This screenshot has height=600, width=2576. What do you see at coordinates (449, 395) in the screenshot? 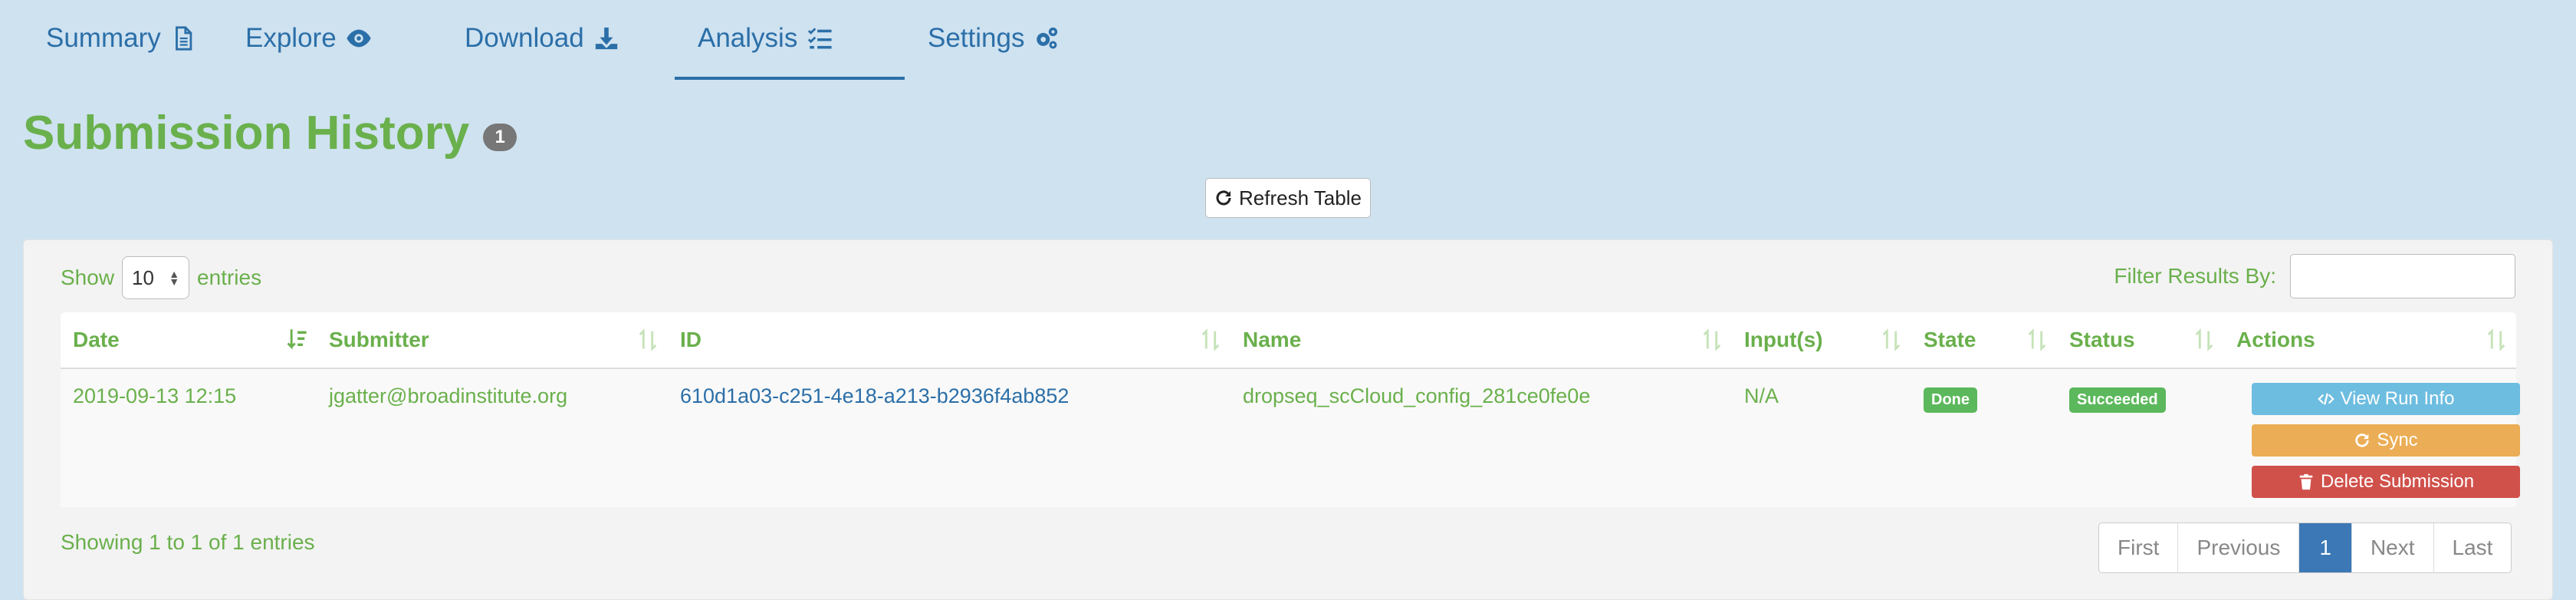
I see `cell-submitter: jgatter@broadinstitute.org` at bounding box center [449, 395].